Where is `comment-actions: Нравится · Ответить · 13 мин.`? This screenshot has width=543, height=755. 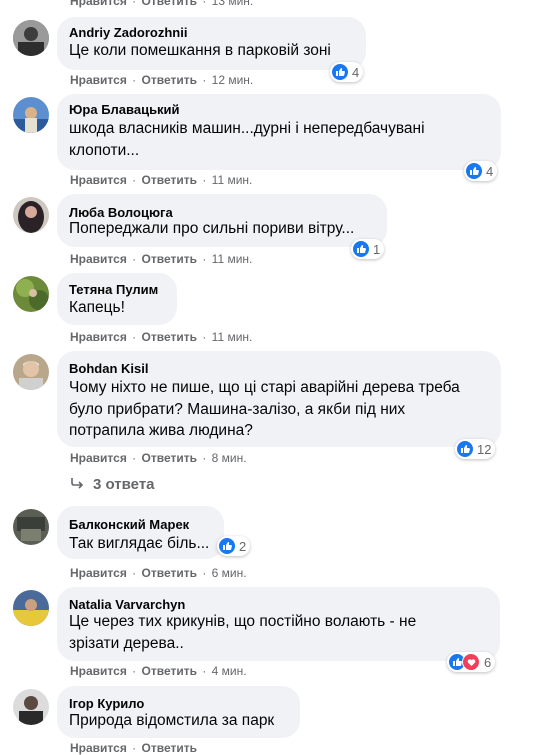
comment-actions: Нравится · Ответить · 13 мин. is located at coordinates (161, 4).